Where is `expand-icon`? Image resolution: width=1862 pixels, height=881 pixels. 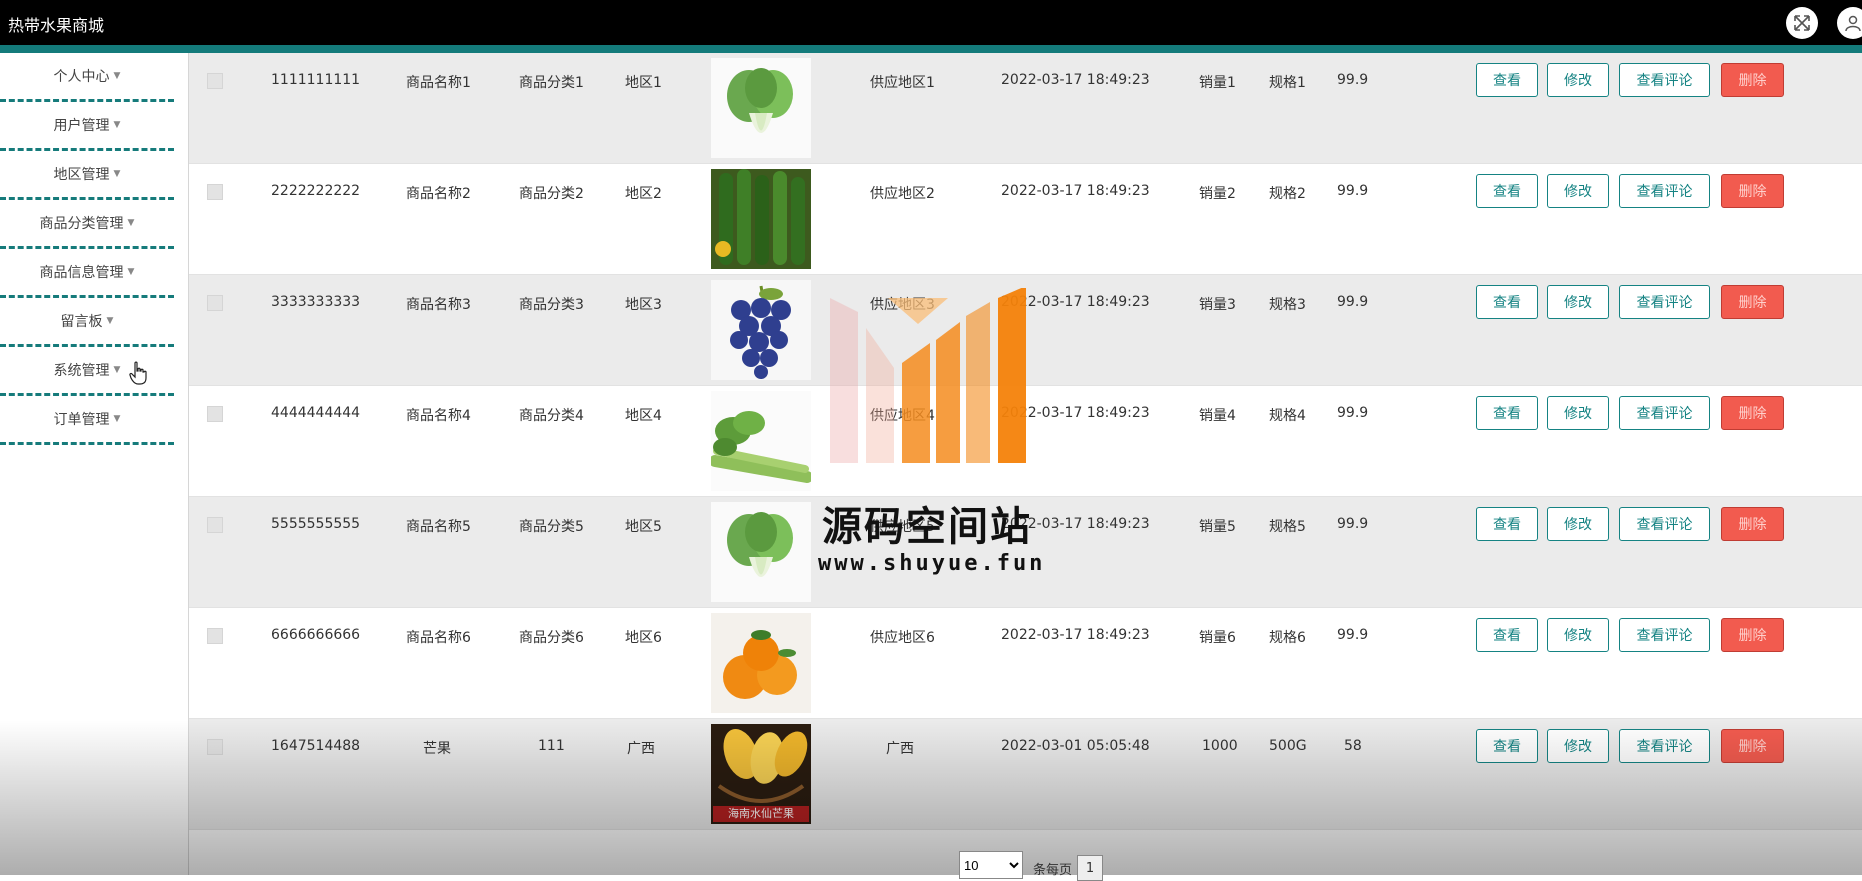
expand-icon is located at coordinates (1802, 23).